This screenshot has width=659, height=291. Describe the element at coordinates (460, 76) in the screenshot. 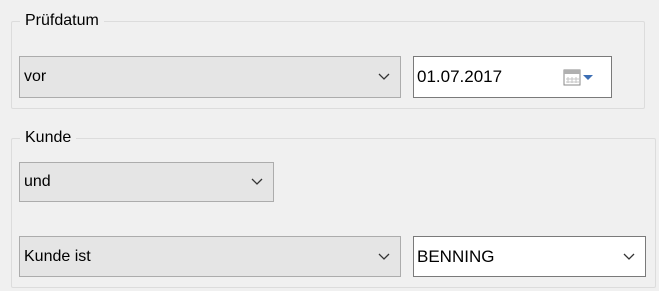

I see `date-picker-value: 01.07.2017` at that location.